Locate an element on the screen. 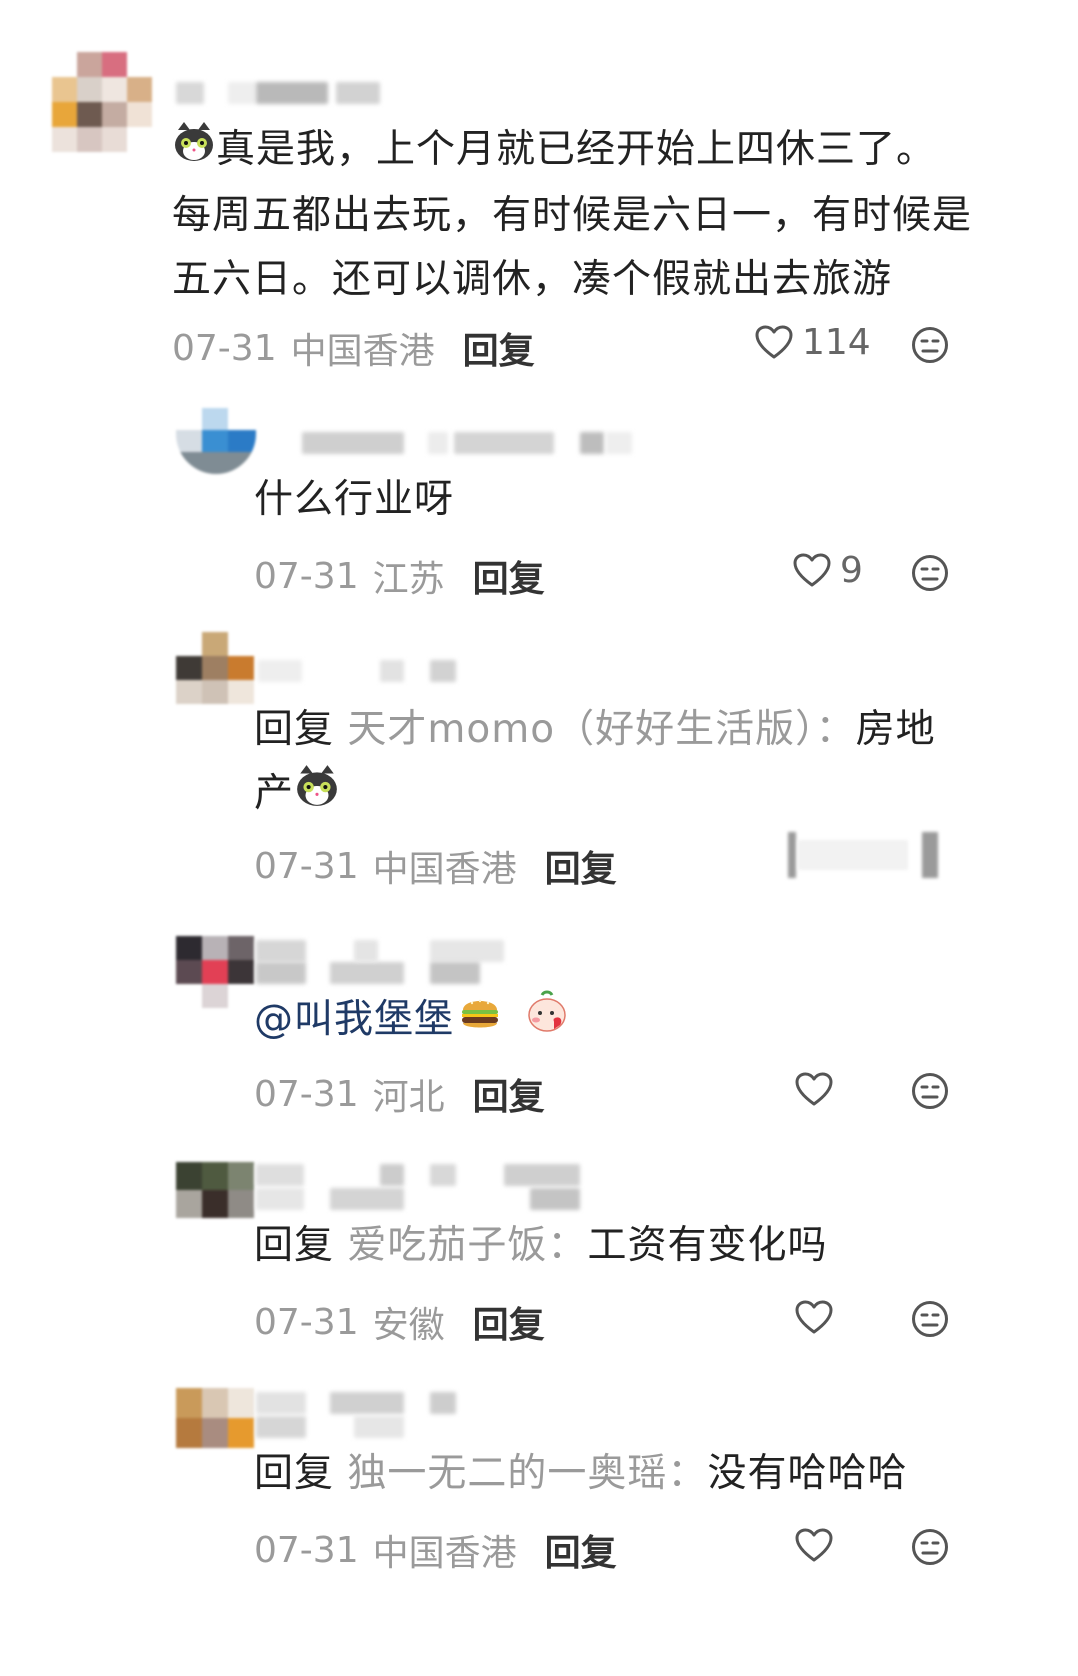 The width and height of the screenshot is (1078, 1676). blushing-emoji is located at coordinates (547, 1022).